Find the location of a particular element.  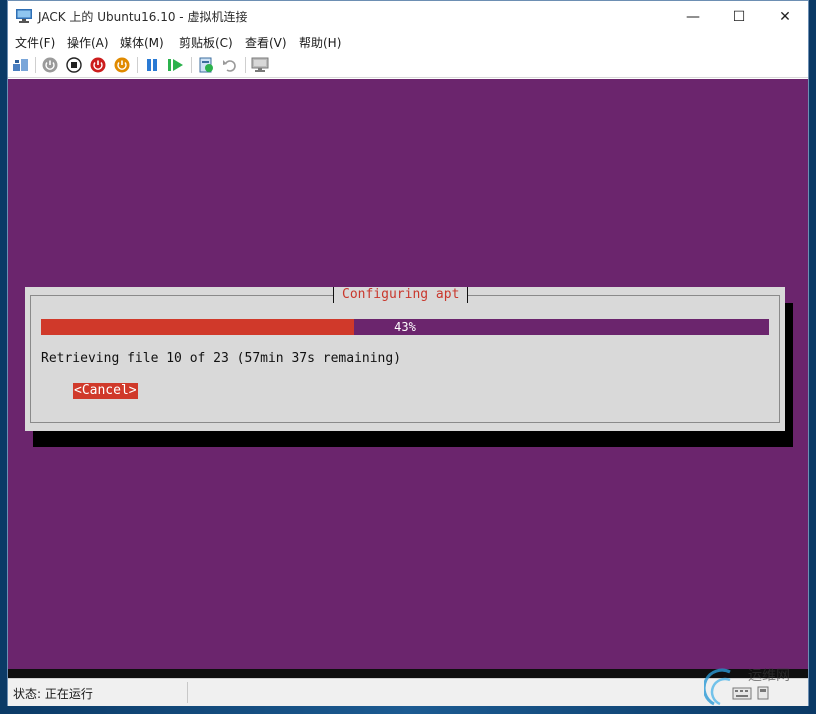

watermark-text: 运维网 is located at coordinates (769, 676).